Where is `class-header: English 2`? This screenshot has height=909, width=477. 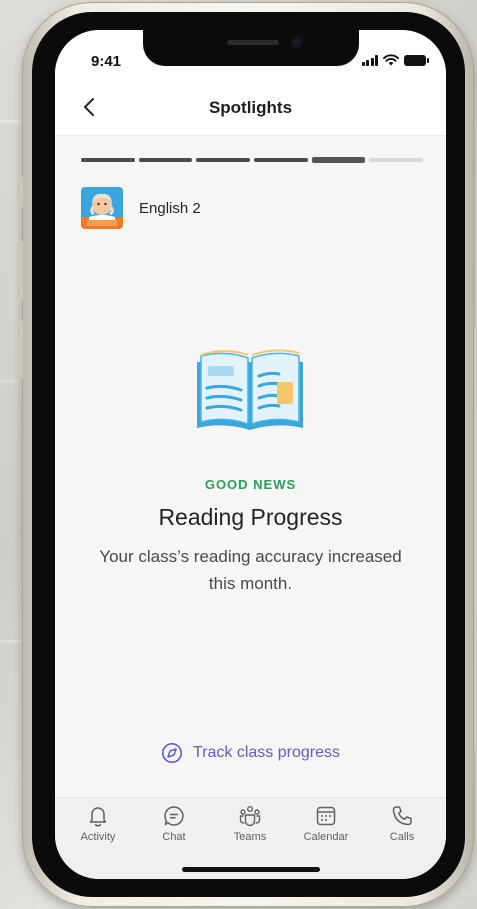 class-header: English 2 is located at coordinates (141, 208).